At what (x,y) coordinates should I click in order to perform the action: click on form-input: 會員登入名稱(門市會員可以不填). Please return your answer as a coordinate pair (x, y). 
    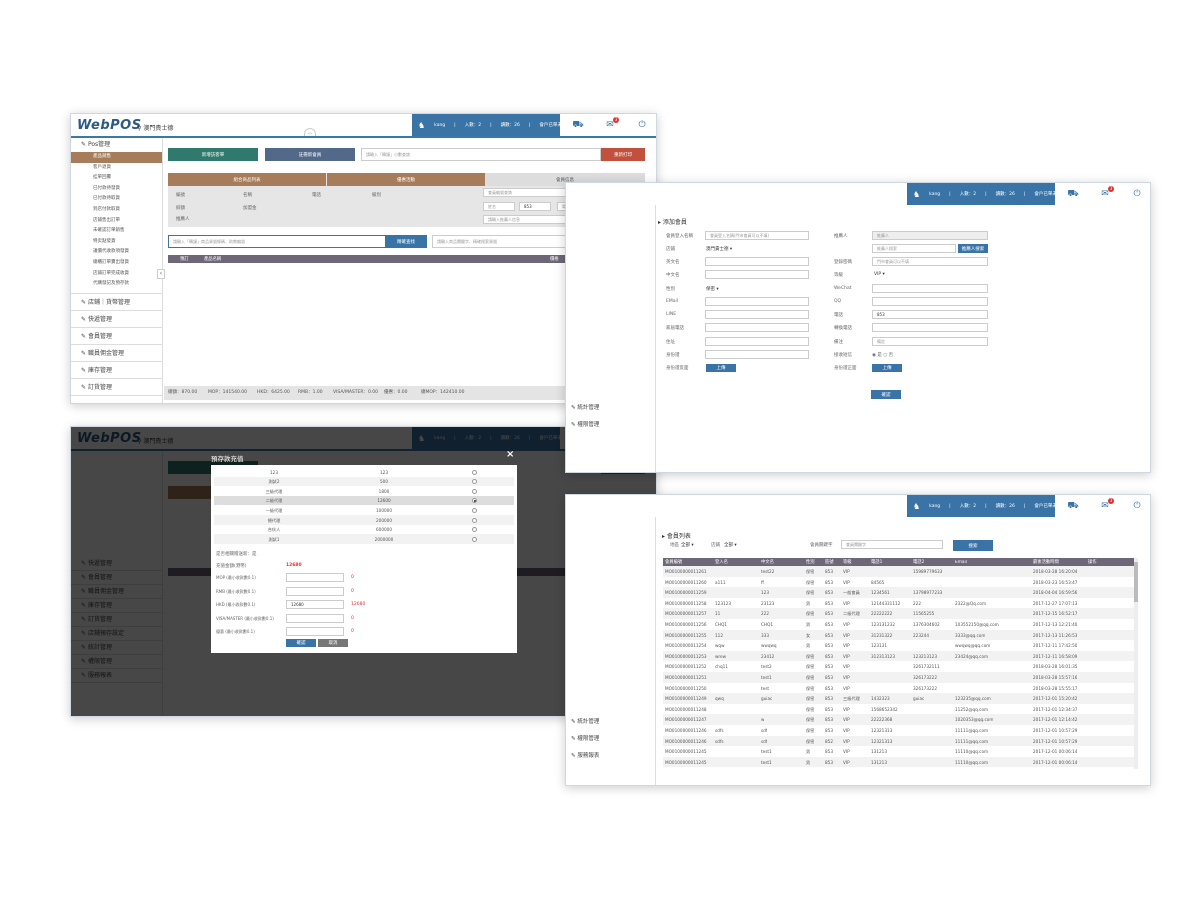
    Looking at the image, I should click on (757, 235).